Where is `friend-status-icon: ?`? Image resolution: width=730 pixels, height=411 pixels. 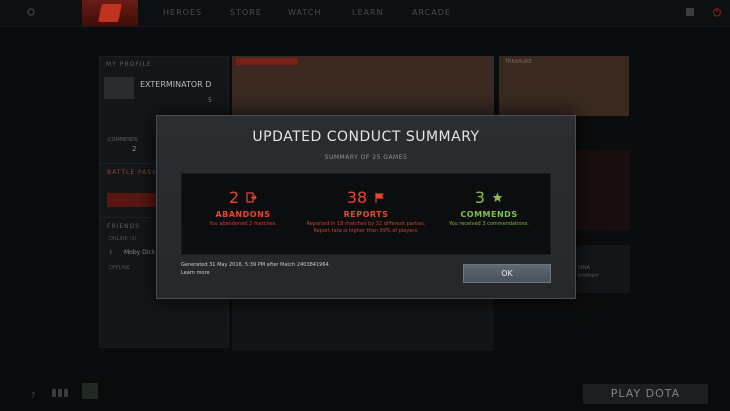
friend-status-icon: ? is located at coordinates (111, 253).